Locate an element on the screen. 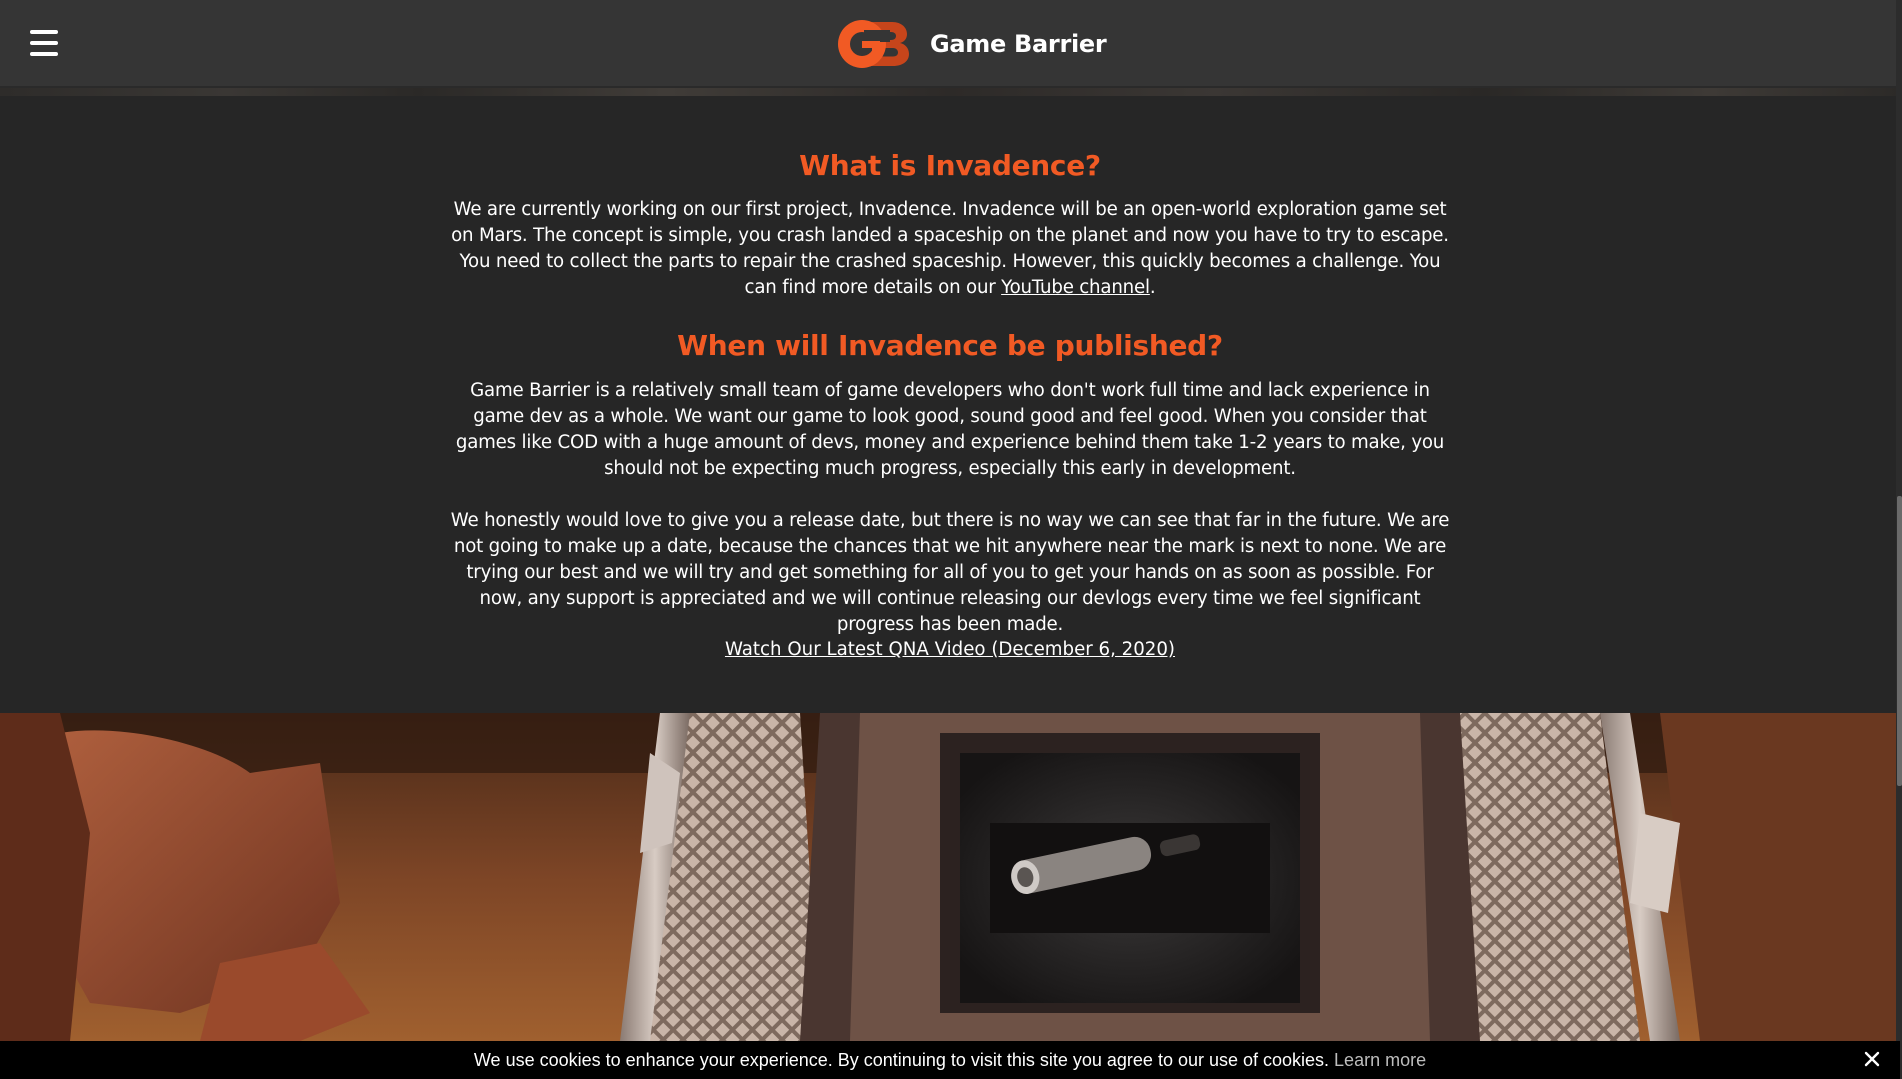  hamburger-menu-icon is located at coordinates (44, 43).